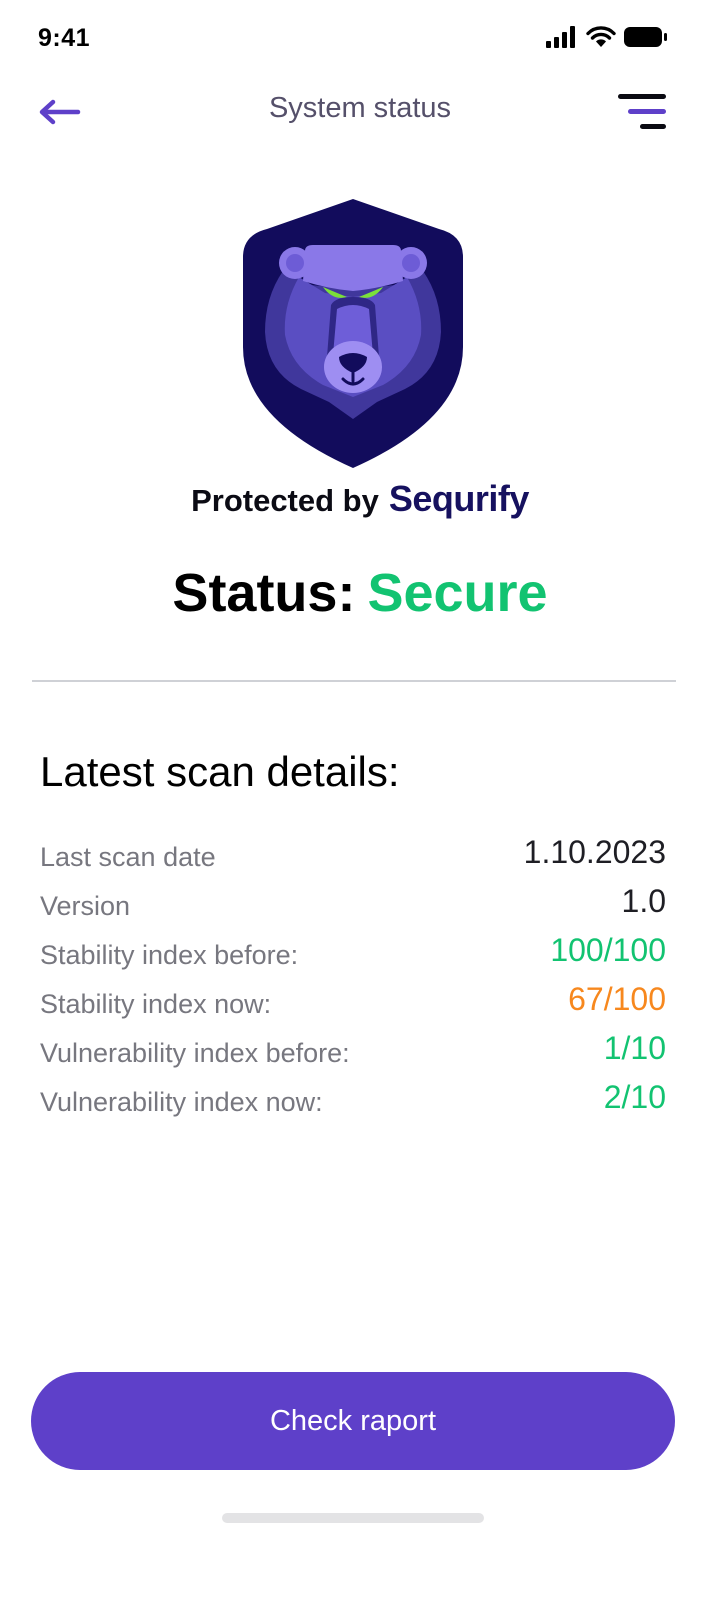  I want to click on detail-row-last-scan-date: Last scan date 1.10.2023, so click(353, 854).